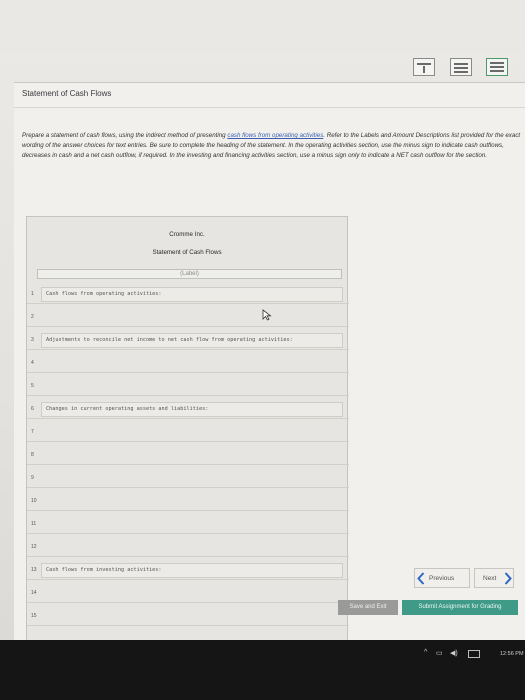 The height and width of the screenshot is (700, 525). Describe the element at coordinates (460, 607) in the screenshot. I see `submit-assignment-button: Submit Assignment for Grading` at that location.